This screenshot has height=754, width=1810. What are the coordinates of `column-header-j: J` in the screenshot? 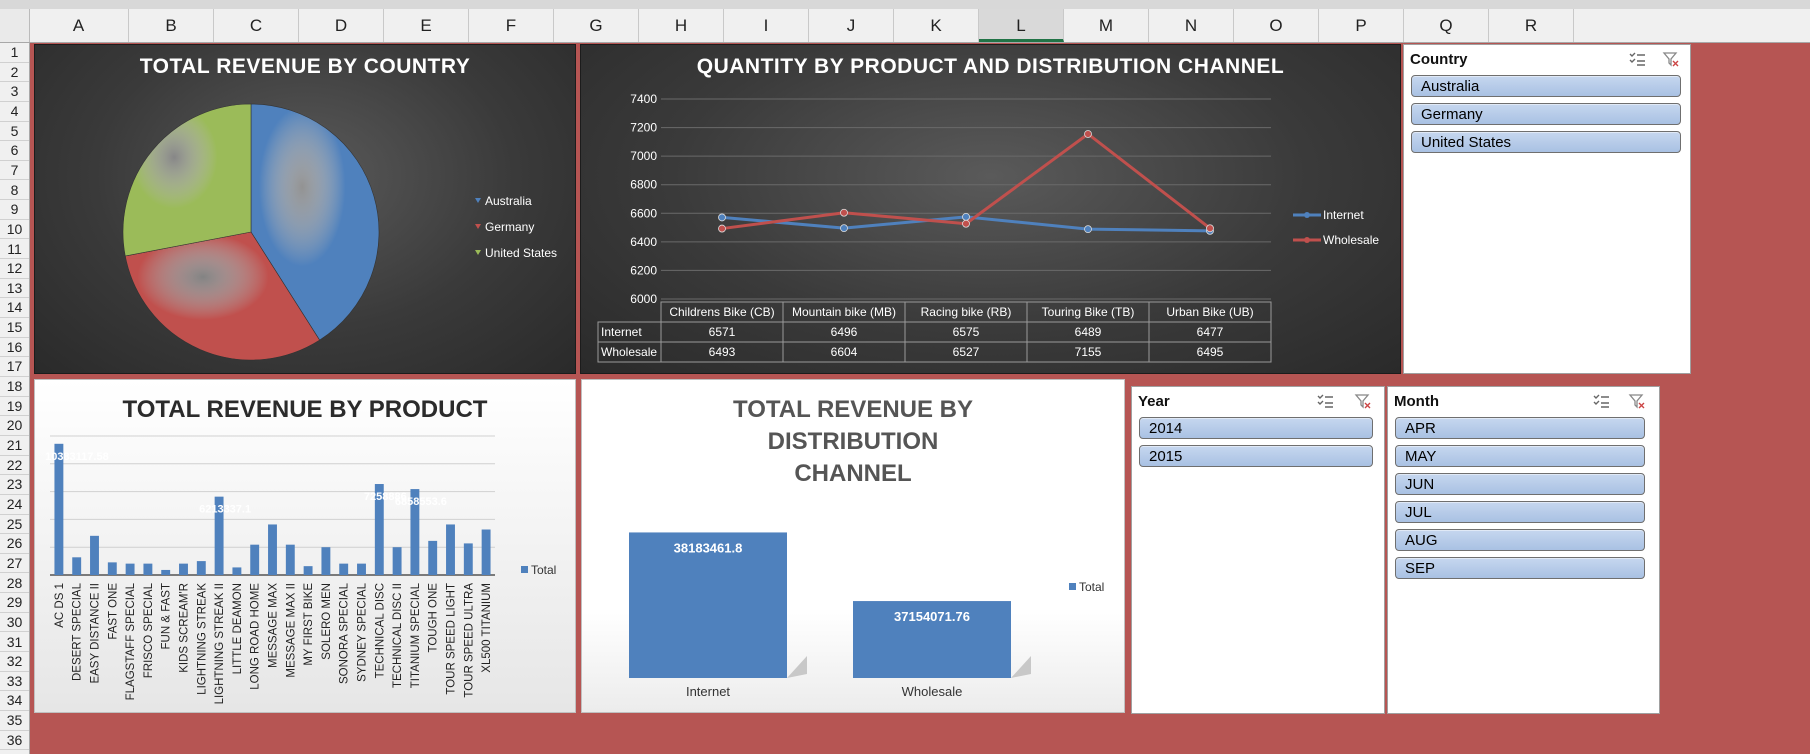 It's located at (851, 25).